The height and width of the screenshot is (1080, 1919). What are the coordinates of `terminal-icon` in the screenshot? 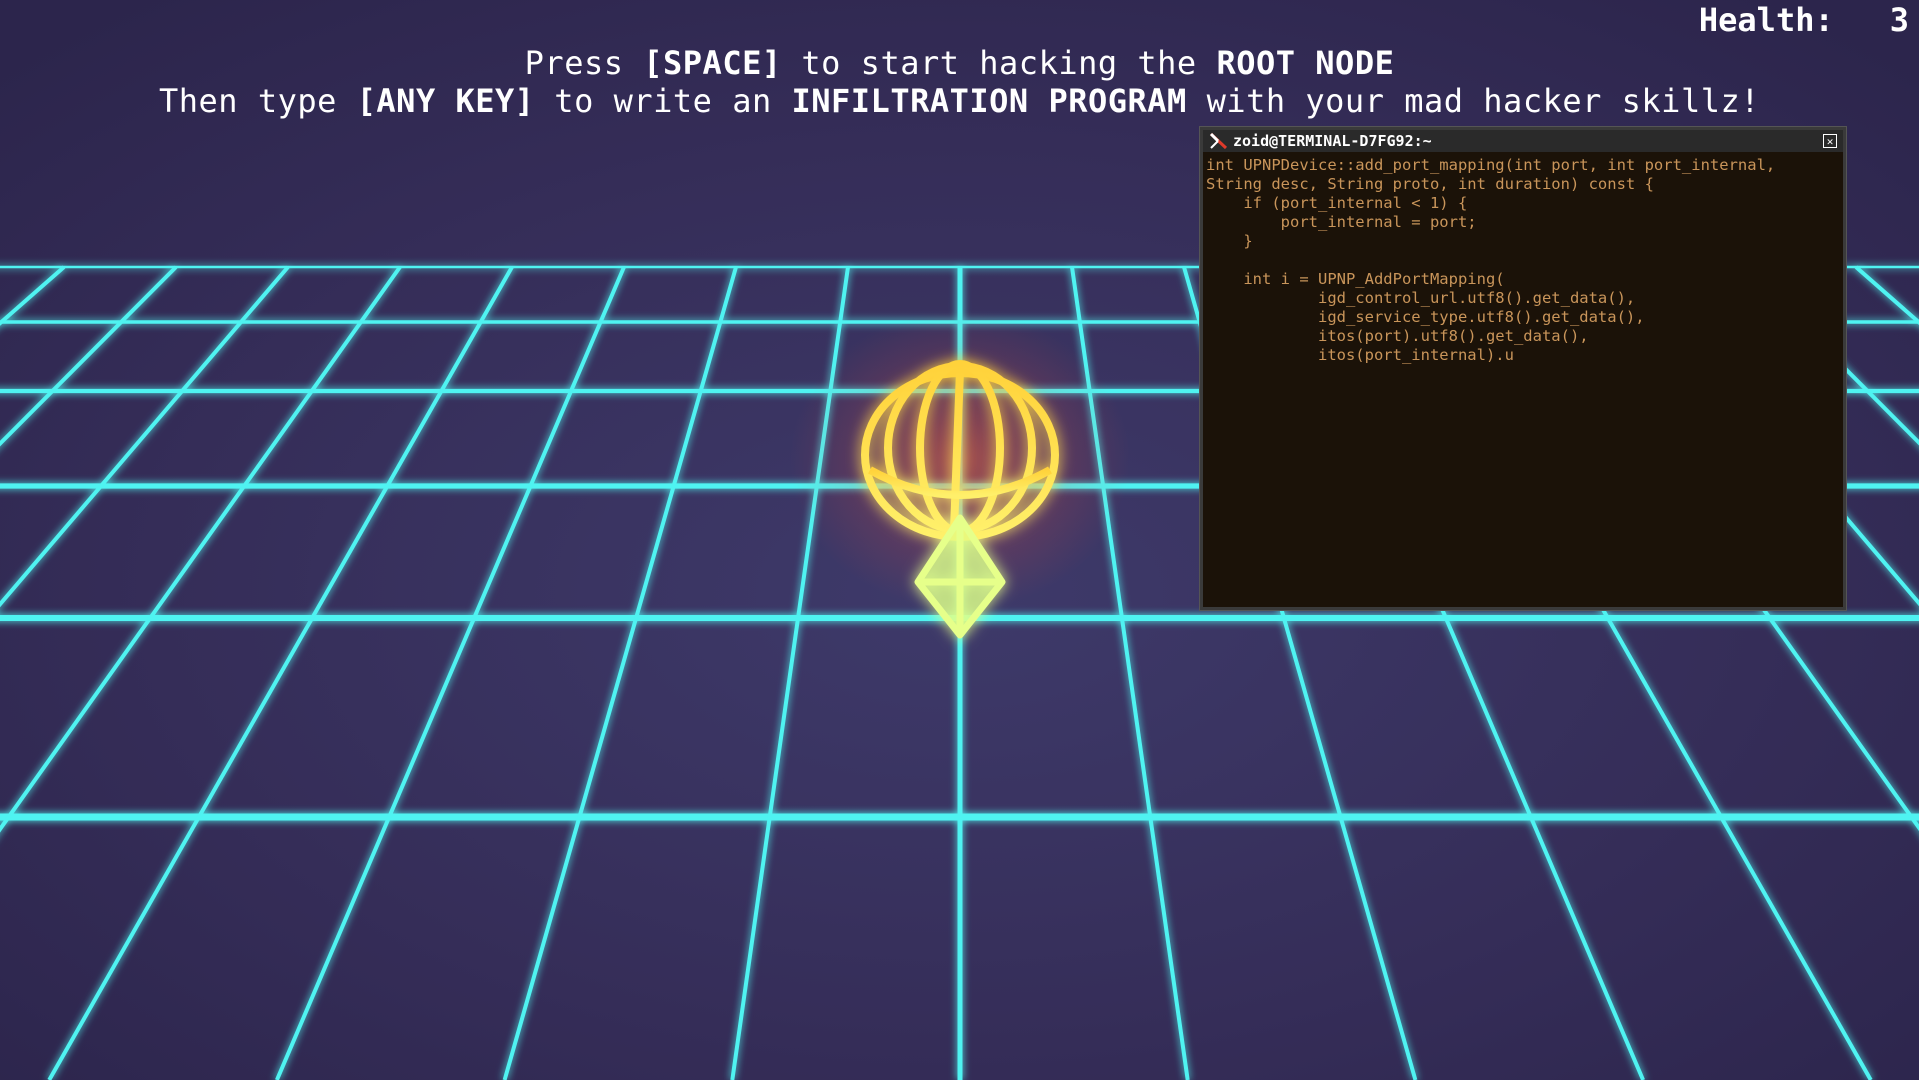 It's located at (1218, 141).